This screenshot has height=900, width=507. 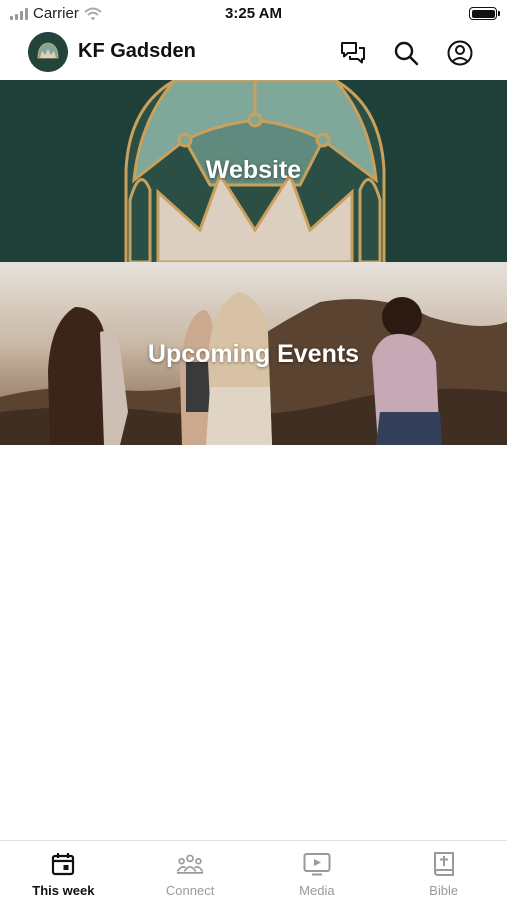 I want to click on chat-icon, so click(x=353, y=53).